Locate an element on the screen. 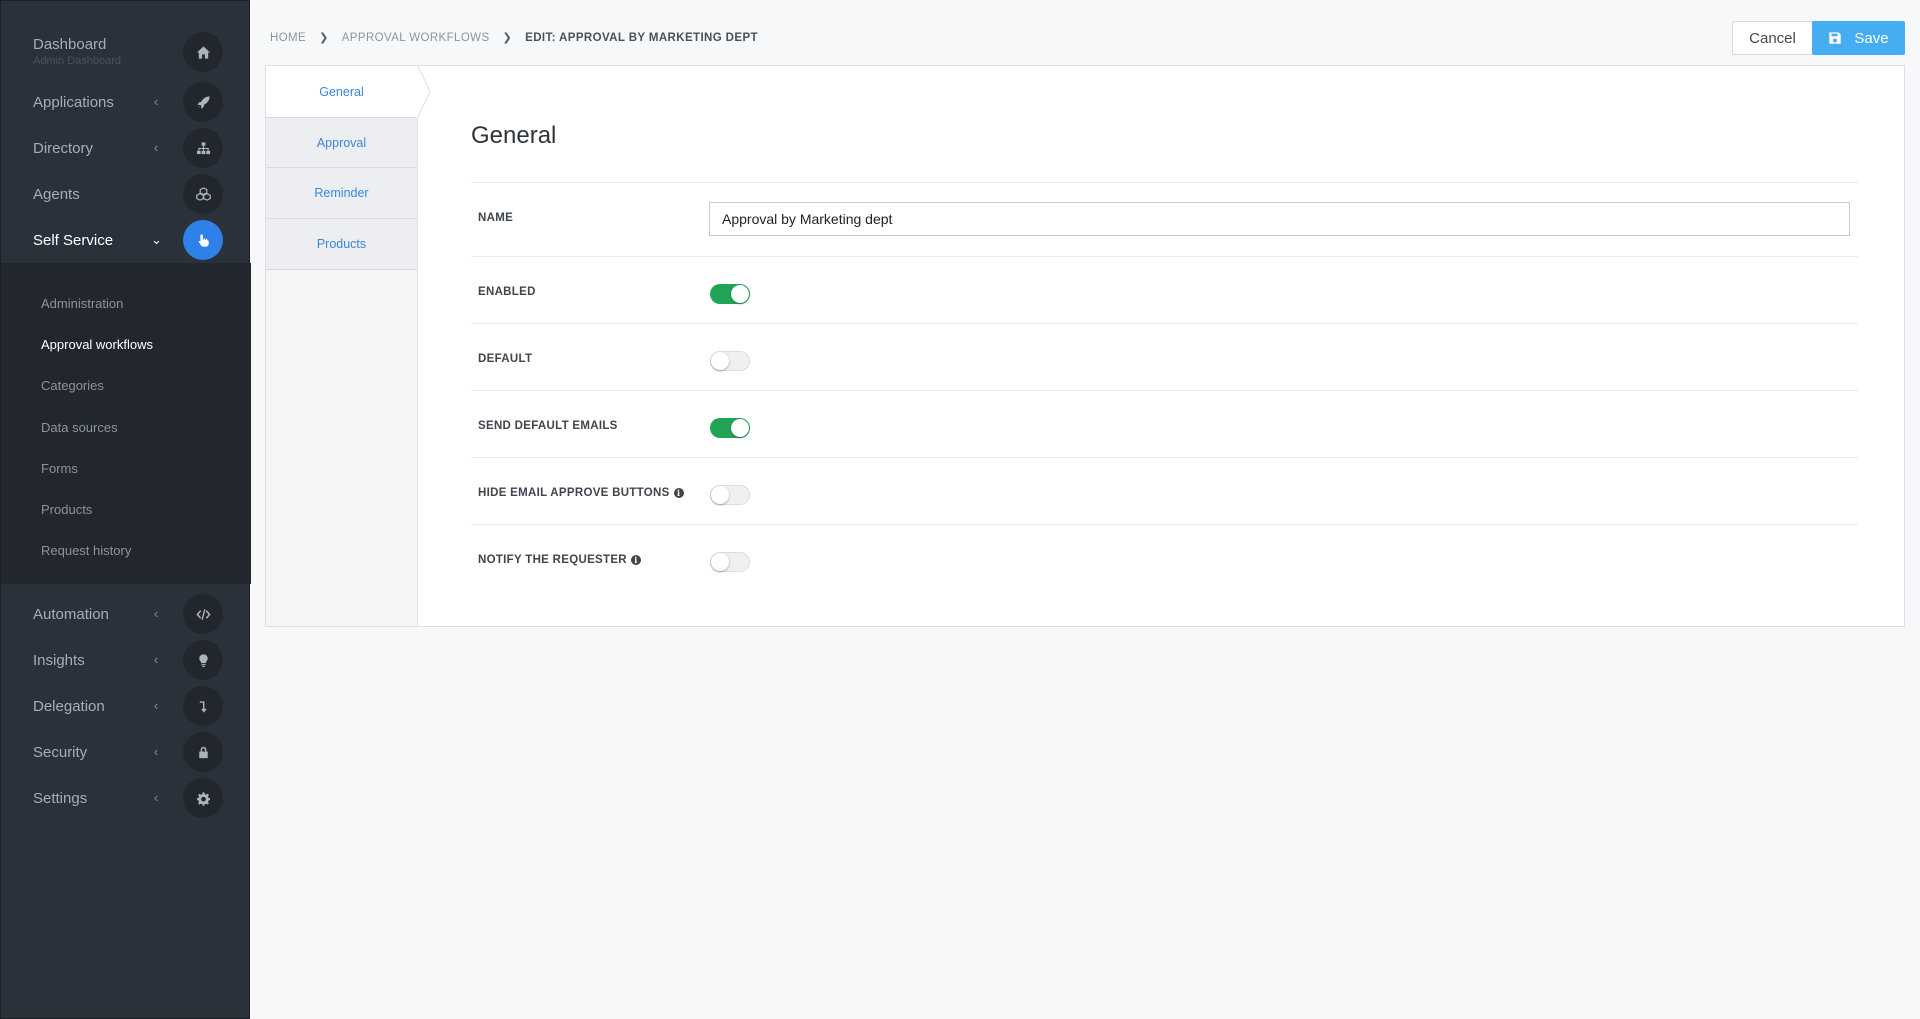 The height and width of the screenshot is (1019, 1920). sidebar-item-label: Applications is located at coordinates (73, 102).